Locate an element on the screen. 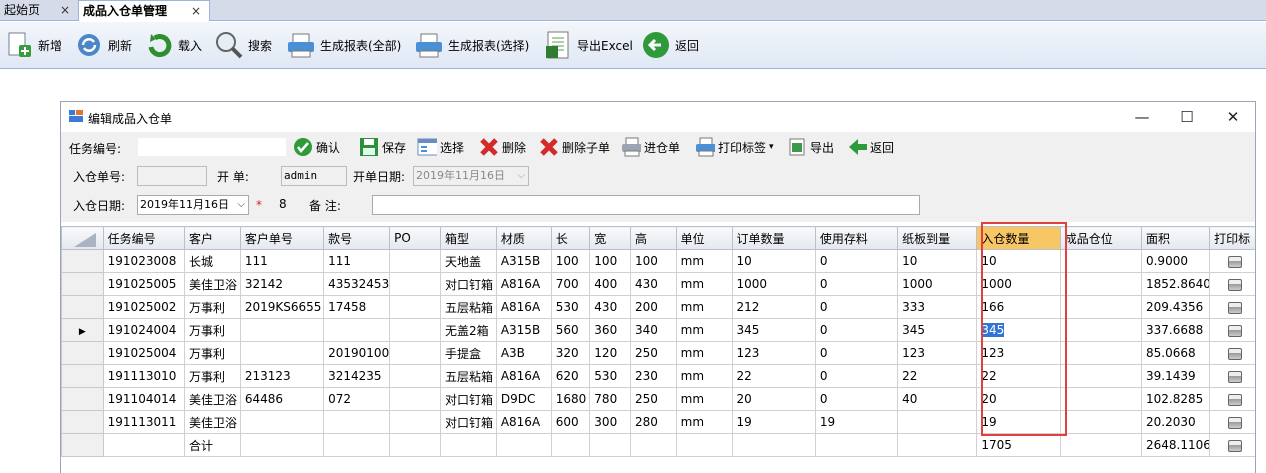 The image size is (1266, 473). table-cell: 213123 is located at coordinates (282, 376).